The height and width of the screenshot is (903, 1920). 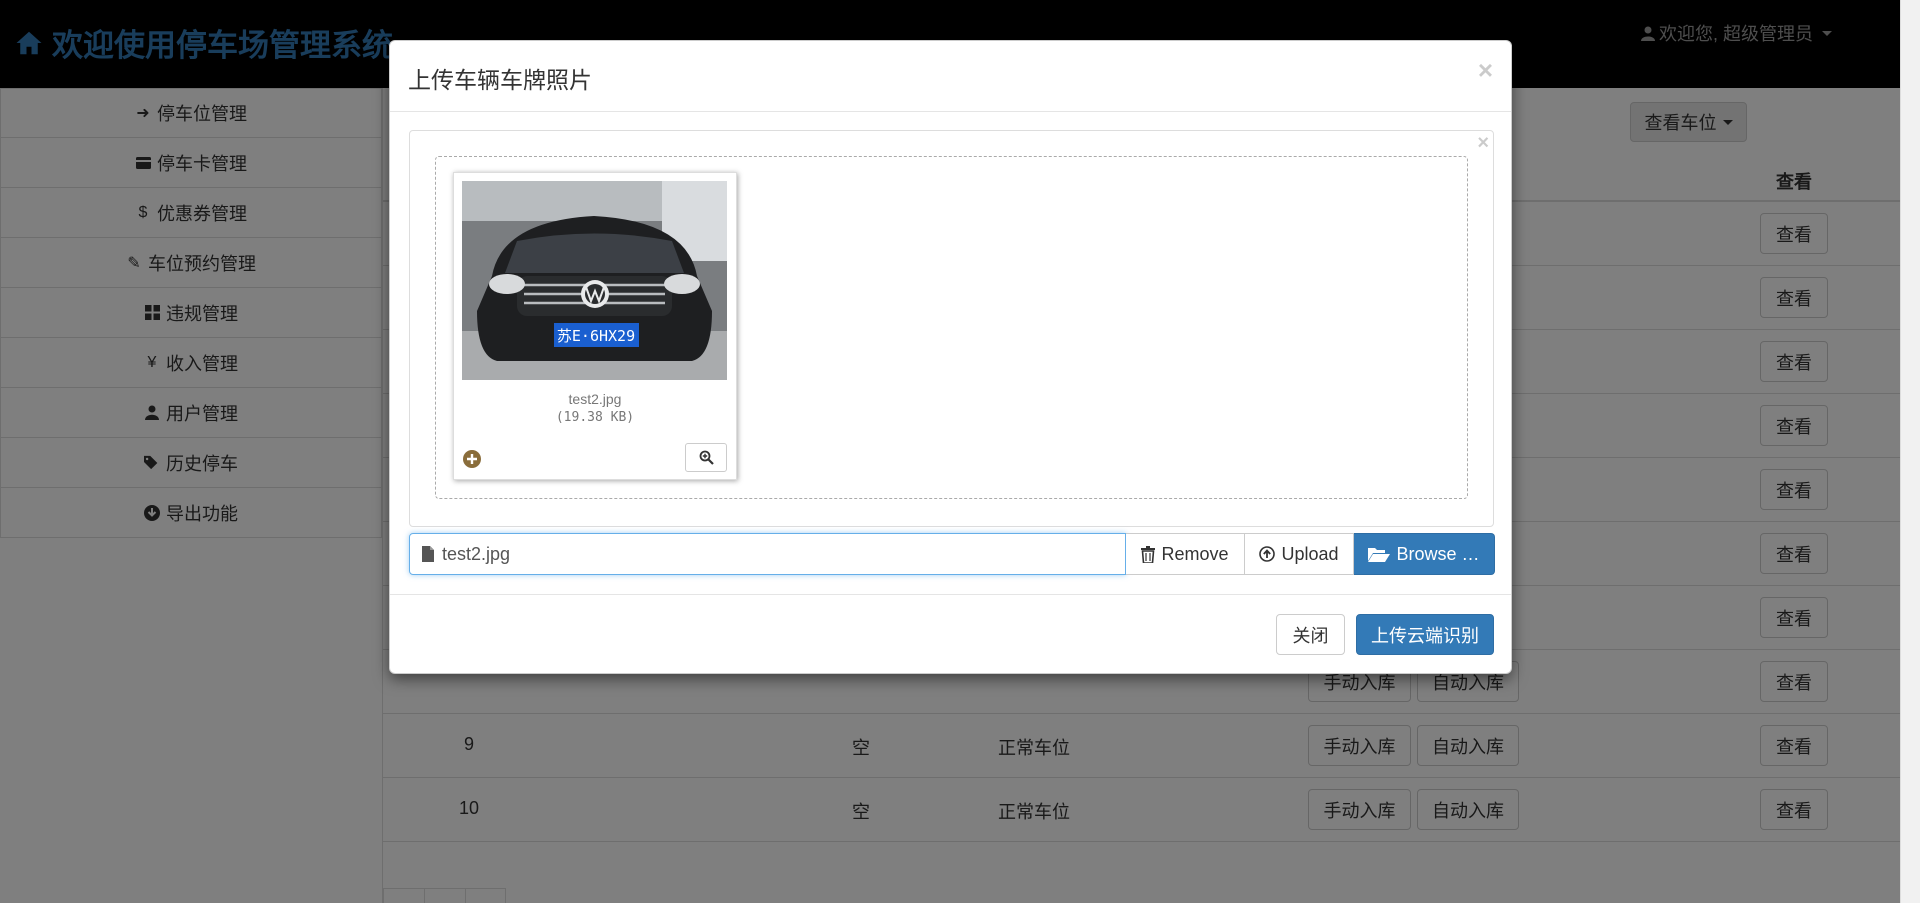 I want to click on close-button: 关闭, so click(x=1310, y=634).